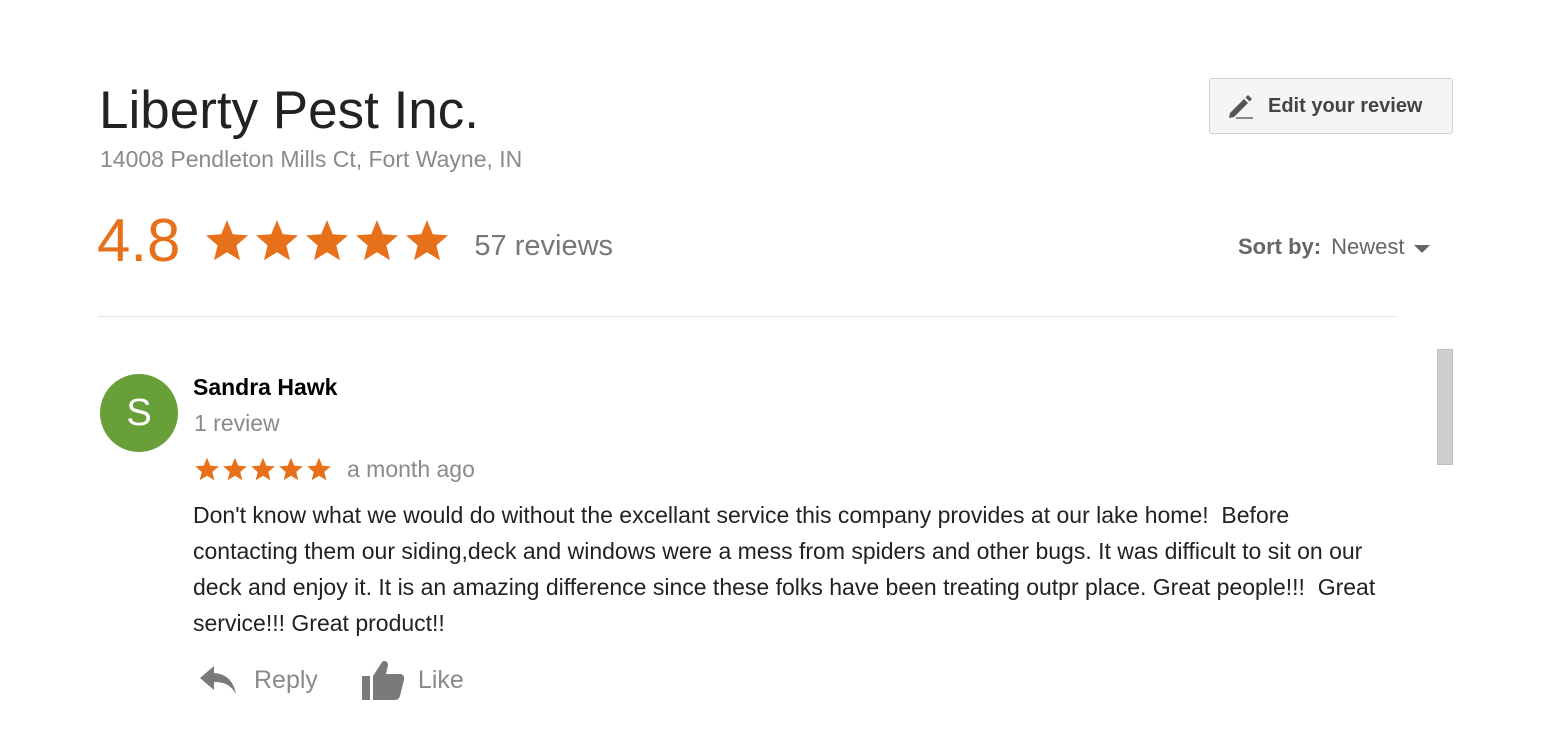 The image size is (1553, 749). Describe the element at coordinates (1280, 246) in the screenshot. I see `sort-label: Sort by:` at that location.